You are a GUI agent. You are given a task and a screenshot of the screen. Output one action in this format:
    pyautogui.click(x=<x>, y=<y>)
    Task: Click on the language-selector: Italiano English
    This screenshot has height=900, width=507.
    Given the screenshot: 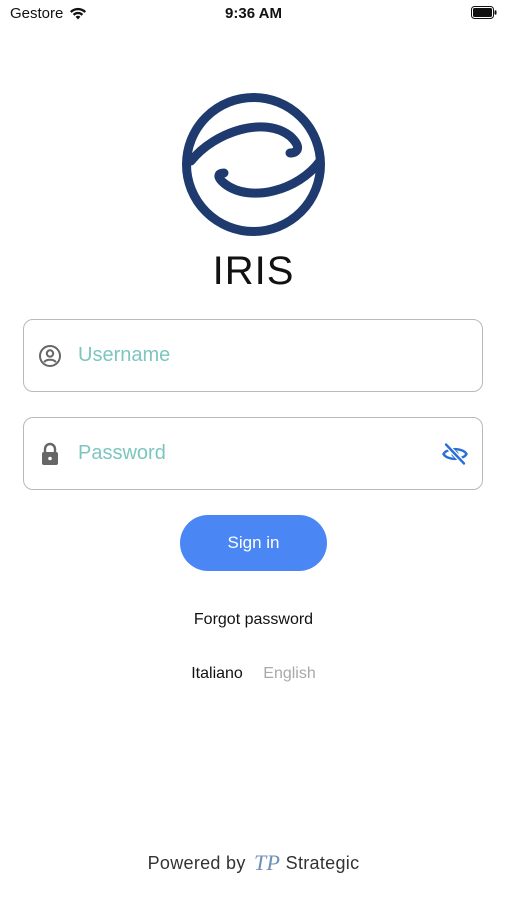 What is the action you would take?
    pyautogui.click(x=253, y=674)
    